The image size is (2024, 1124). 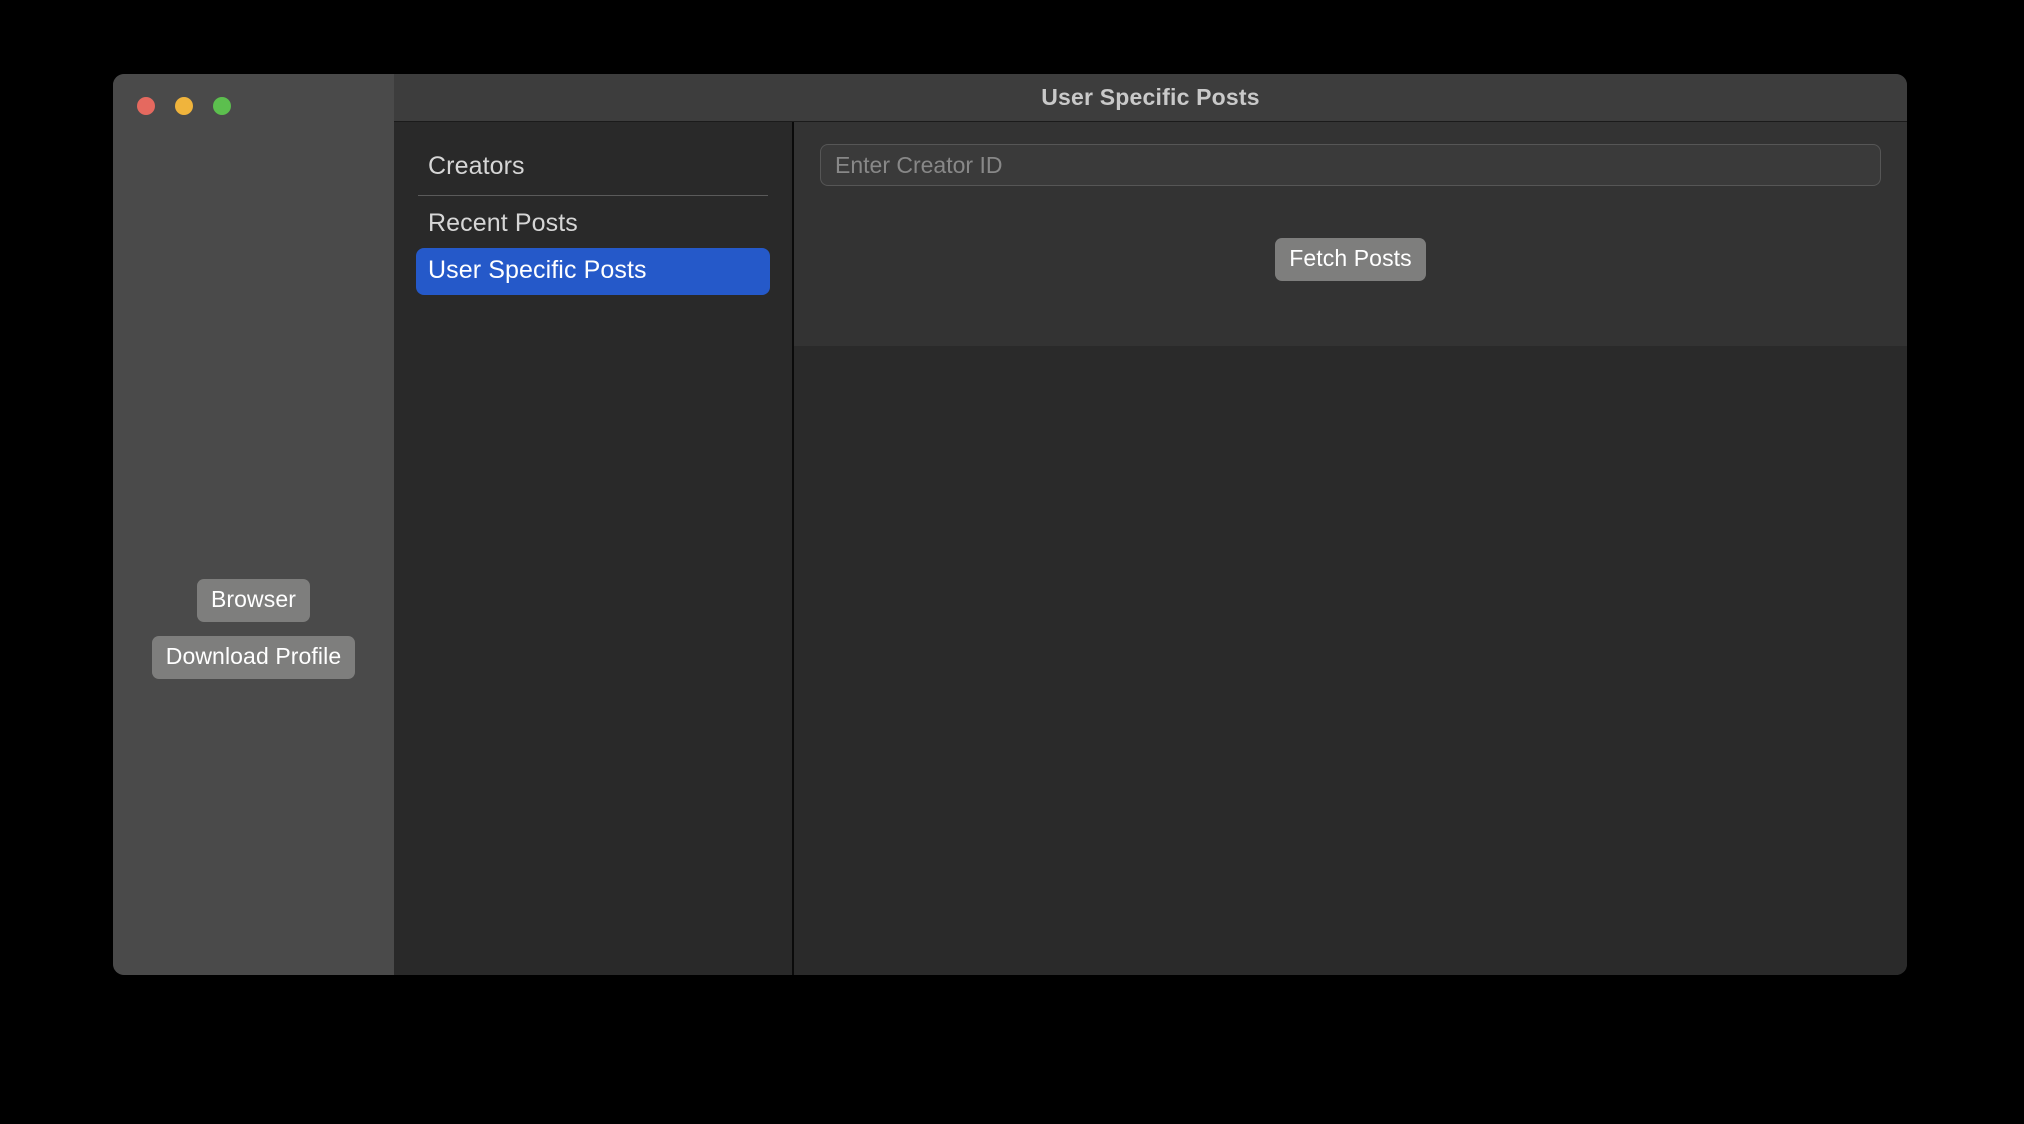 What do you see at coordinates (593, 167) in the screenshot?
I see `sidebar-item-creators: Creators` at bounding box center [593, 167].